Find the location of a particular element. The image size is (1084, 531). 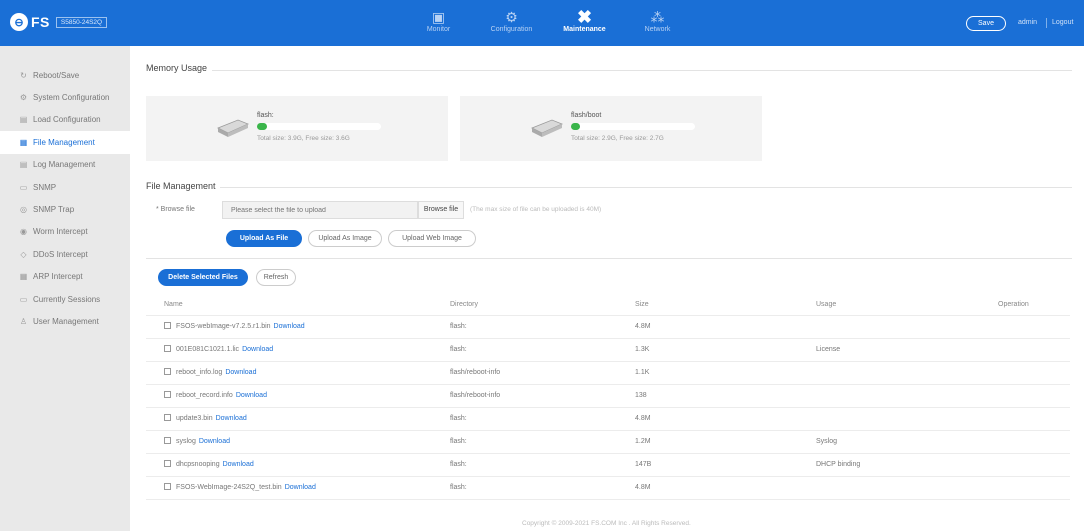

file-name: reboot_record.info is located at coordinates (204, 395).